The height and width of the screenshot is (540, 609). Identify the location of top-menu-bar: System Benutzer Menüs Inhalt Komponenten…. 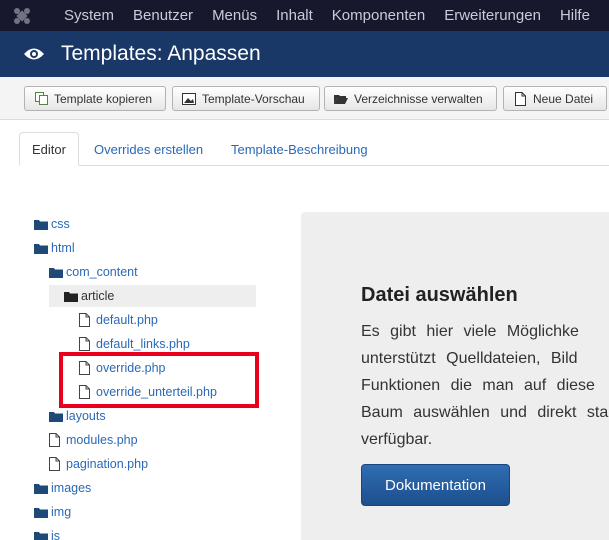
(304, 15).